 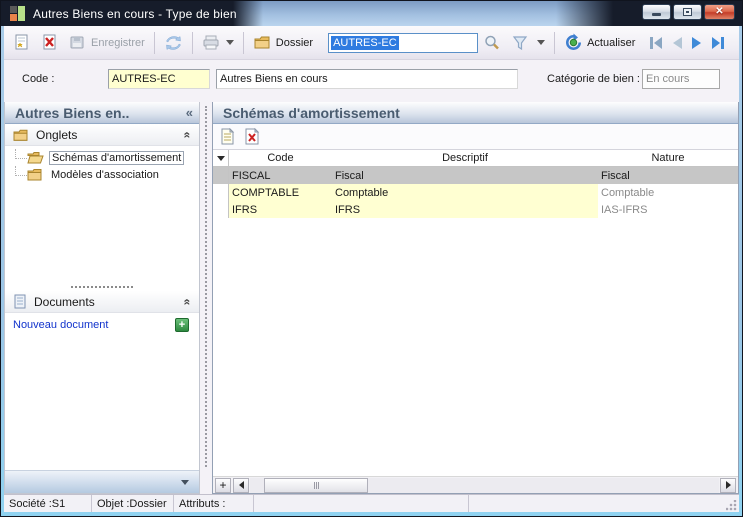 What do you see at coordinates (218, 43) in the screenshot?
I see `print-button` at bounding box center [218, 43].